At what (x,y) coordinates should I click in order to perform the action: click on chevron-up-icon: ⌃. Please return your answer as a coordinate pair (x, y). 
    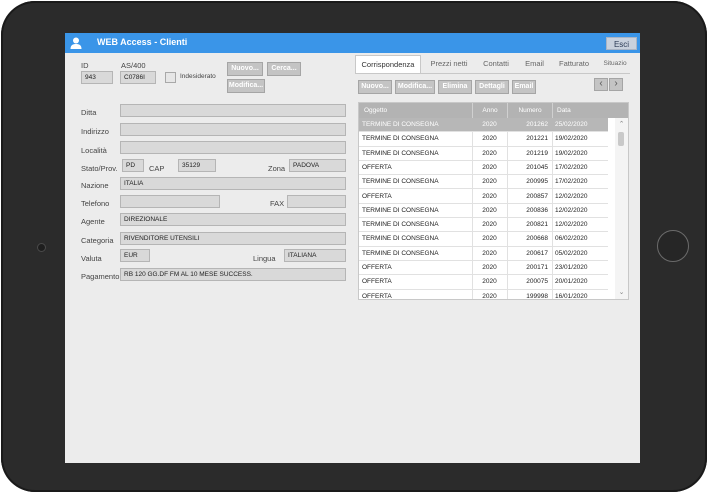
    Looking at the image, I should click on (621, 124).